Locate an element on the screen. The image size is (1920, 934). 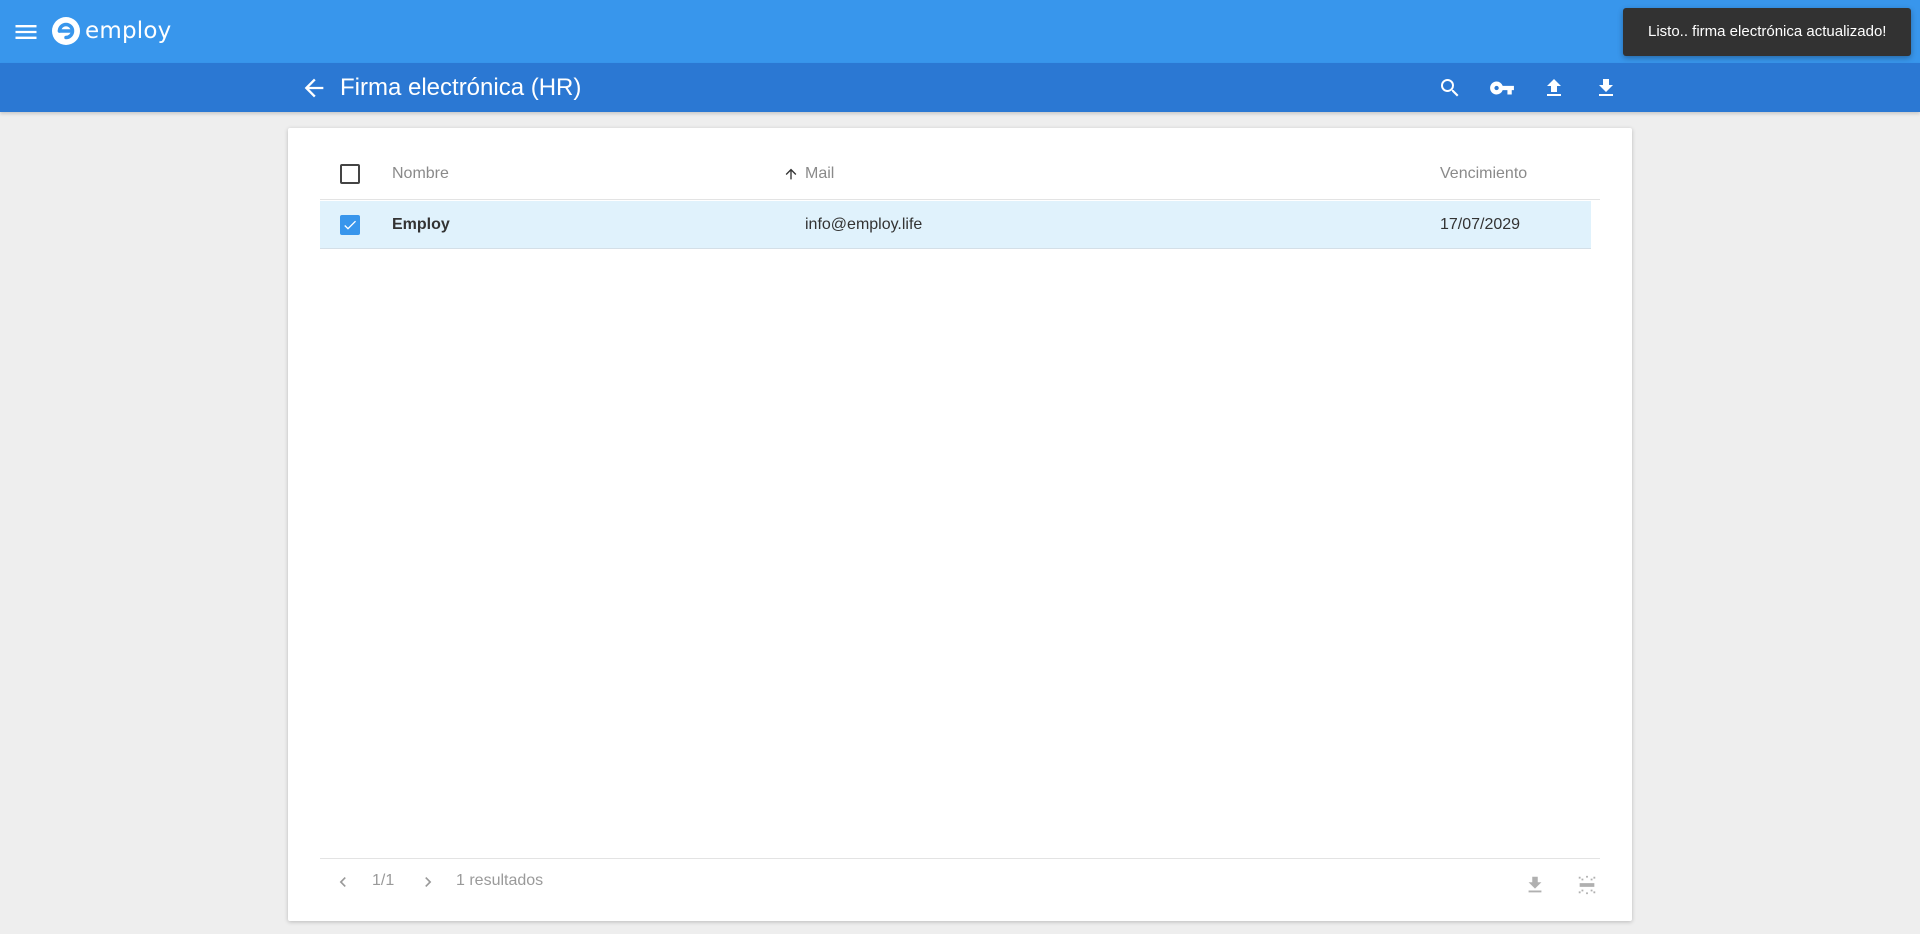
sort-ascending-icon is located at coordinates (791, 174).